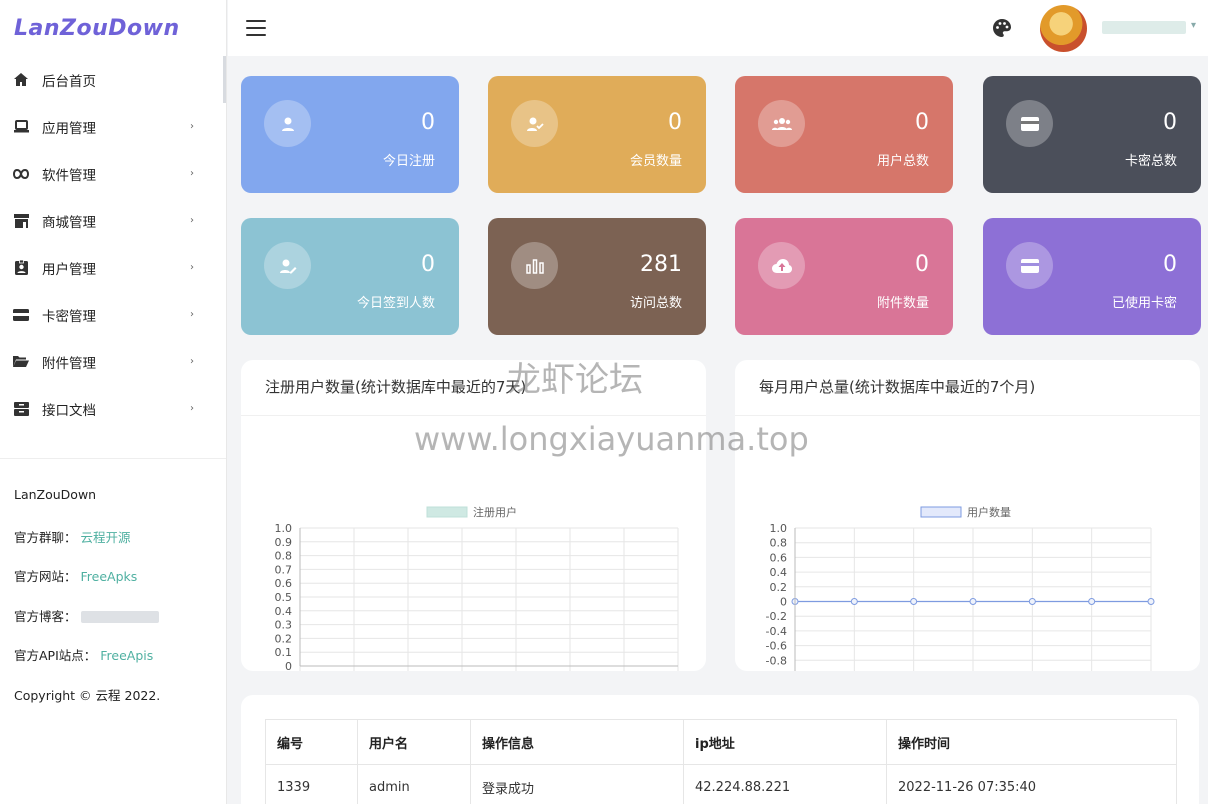 This screenshot has height=804, width=1208. What do you see at coordinates (1193, 25) in the screenshot?
I see `chevron-down-icon: ▾` at bounding box center [1193, 25].